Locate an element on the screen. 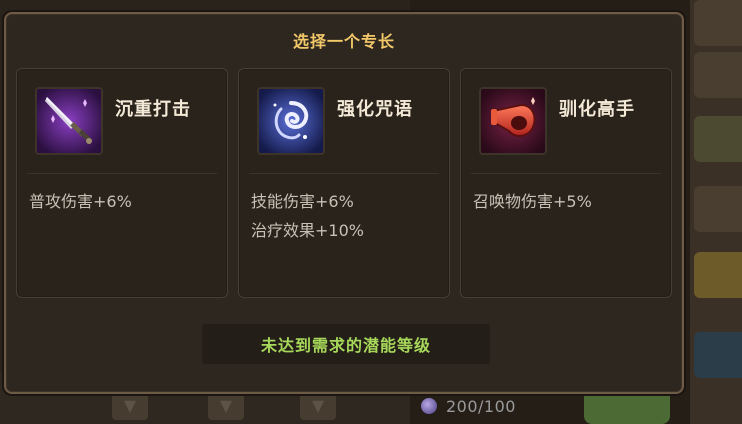 The height and width of the screenshot is (424, 742). specialty-effects: 技能伤害+6% 治疗效果+10% is located at coordinates (307, 216).